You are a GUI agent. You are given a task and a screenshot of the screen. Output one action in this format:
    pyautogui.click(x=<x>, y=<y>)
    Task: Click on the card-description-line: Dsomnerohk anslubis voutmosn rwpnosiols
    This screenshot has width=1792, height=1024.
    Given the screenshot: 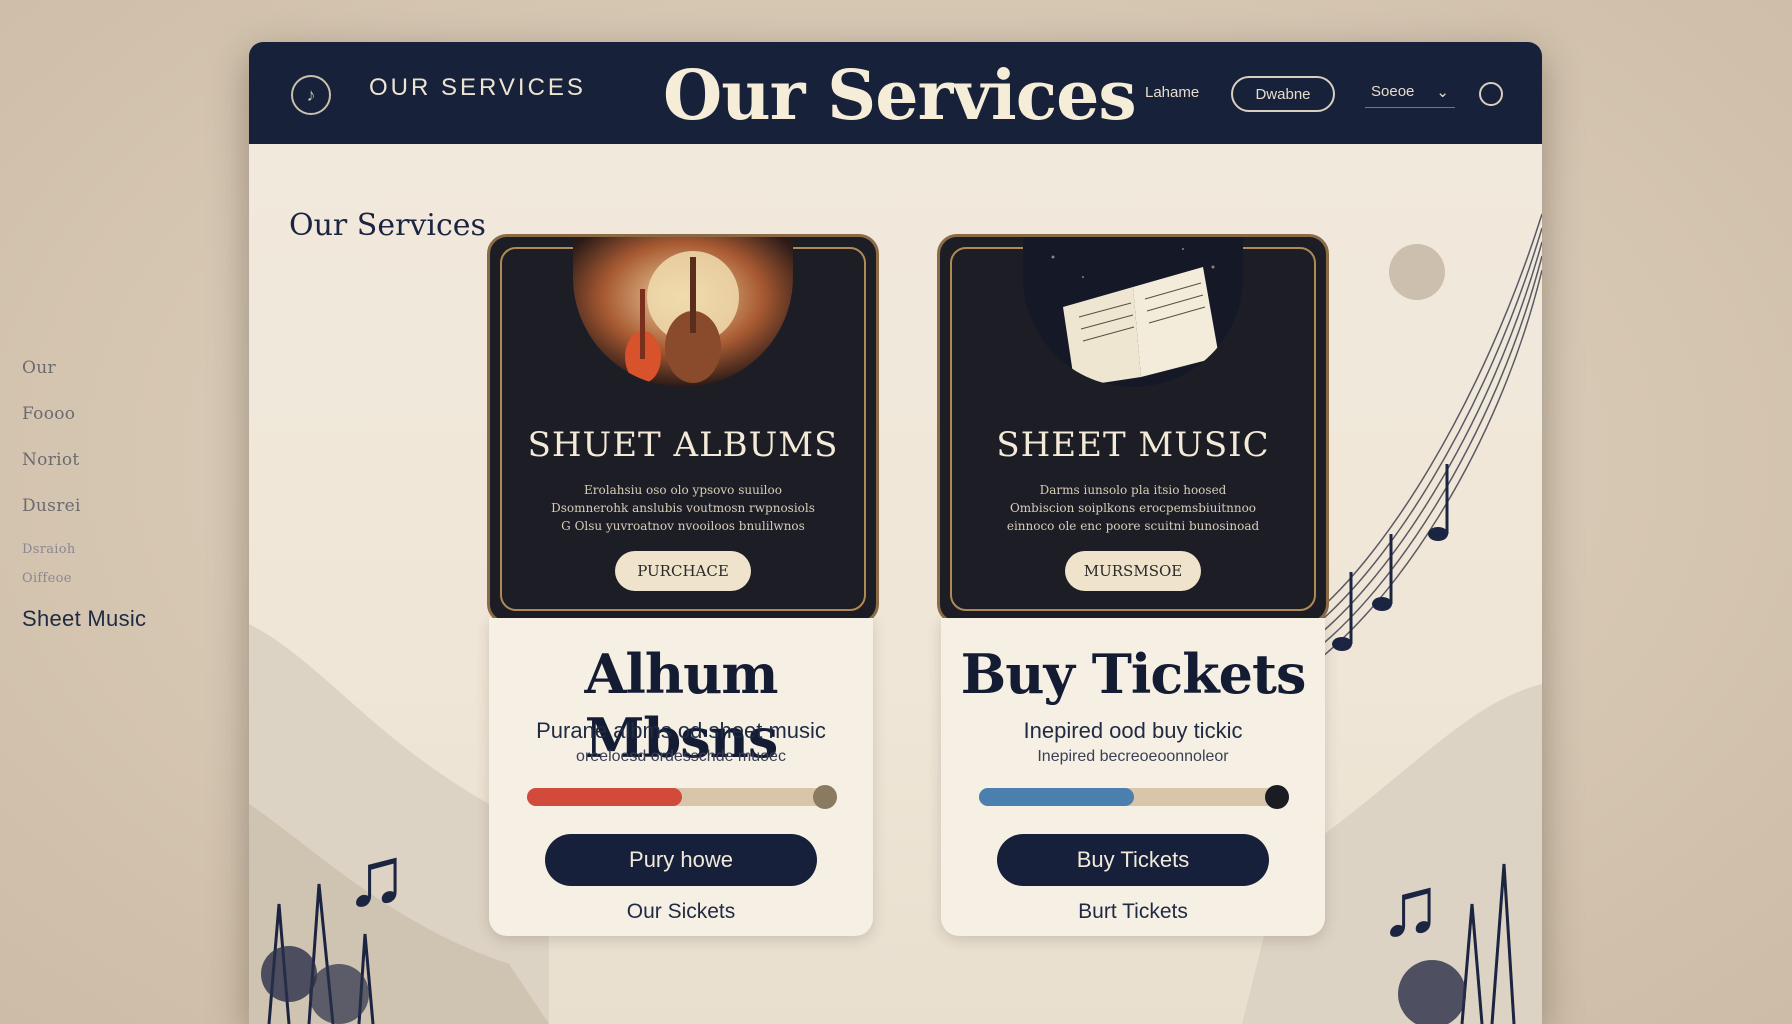 What is the action you would take?
    pyautogui.click(x=683, y=508)
    